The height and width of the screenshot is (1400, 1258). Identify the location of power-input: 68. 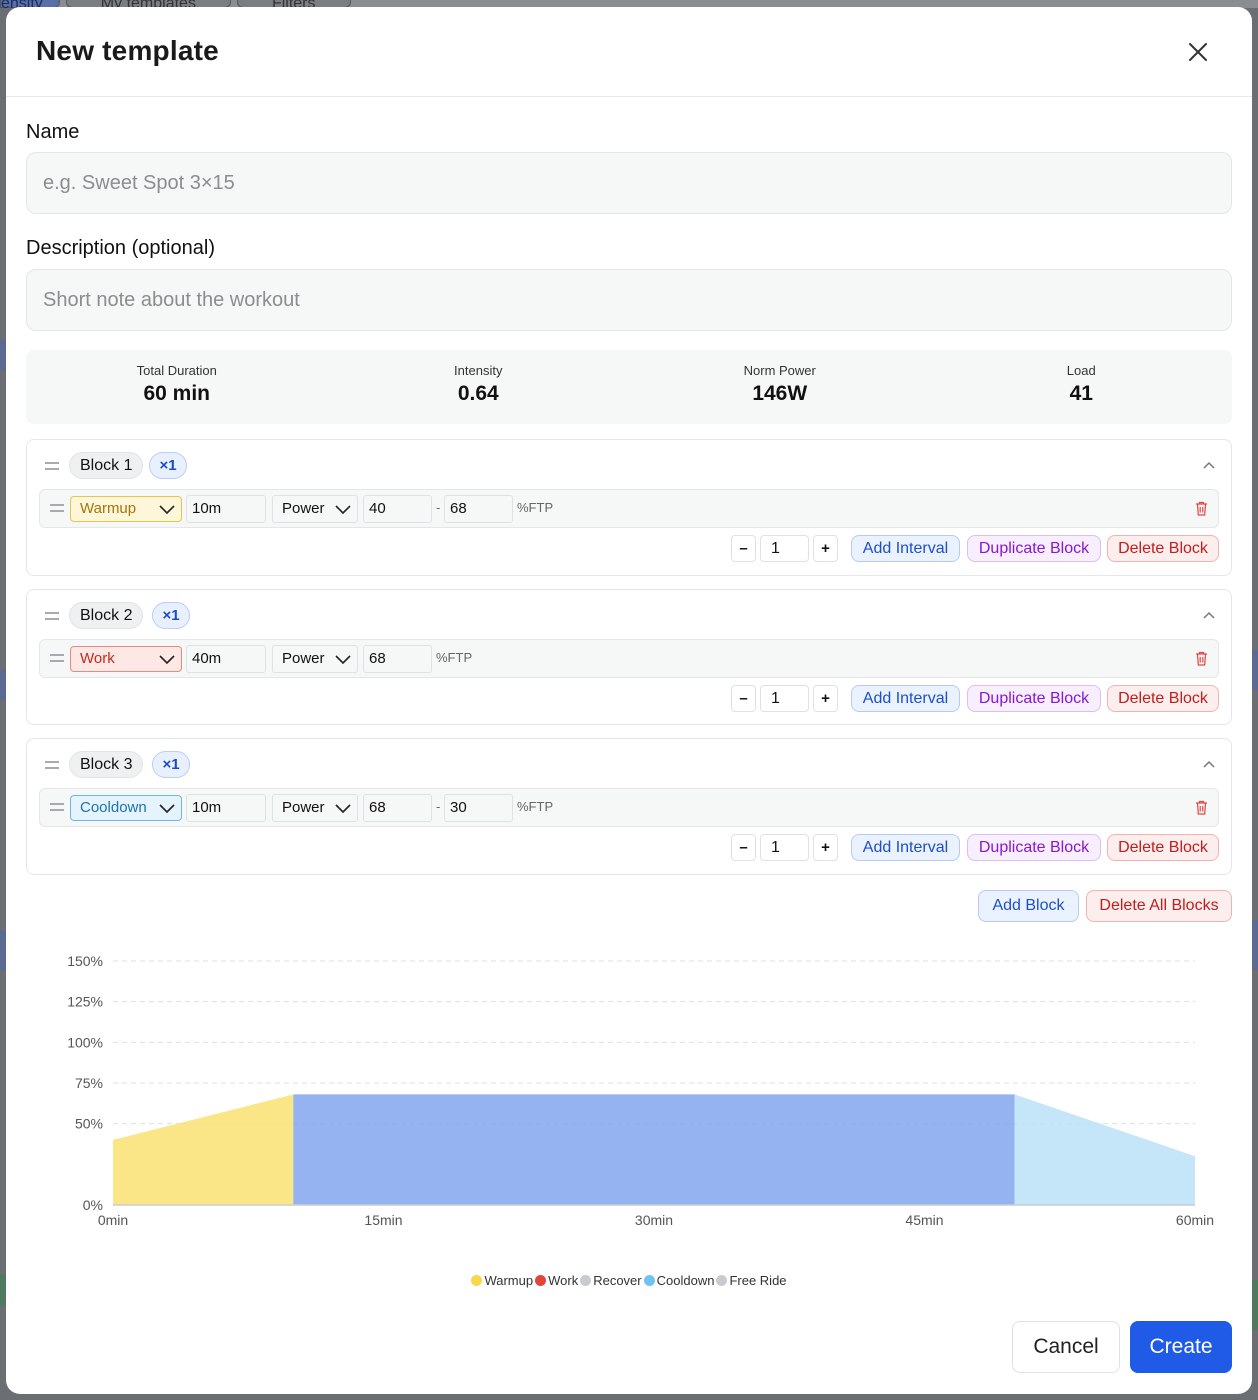
(397, 659).